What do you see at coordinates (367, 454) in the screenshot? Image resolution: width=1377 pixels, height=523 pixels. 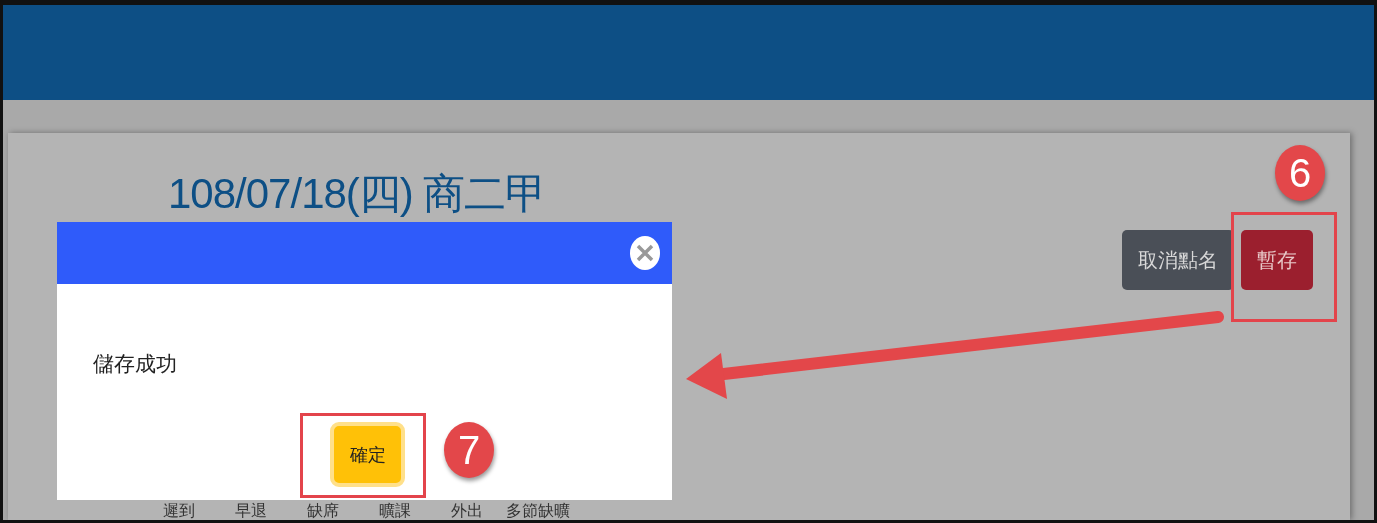 I see `confirm-button: 確定` at bounding box center [367, 454].